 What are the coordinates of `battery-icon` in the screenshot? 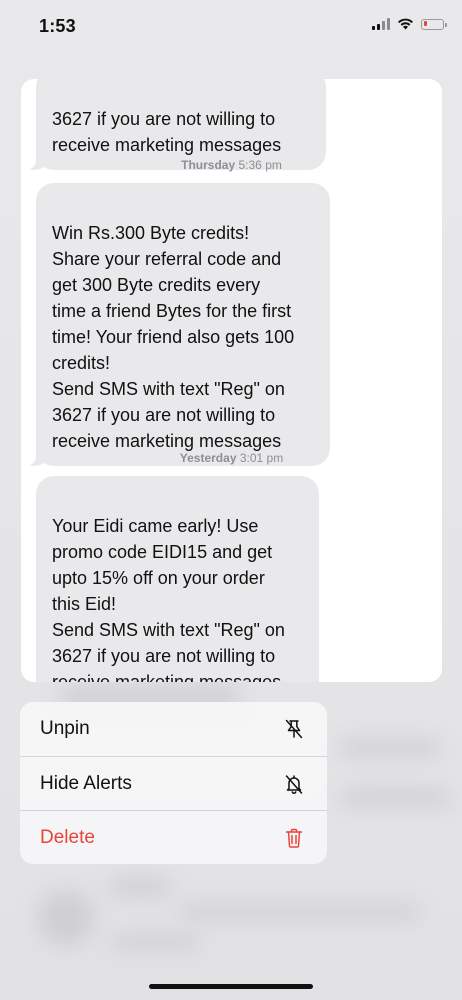 It's located at (434, 24).